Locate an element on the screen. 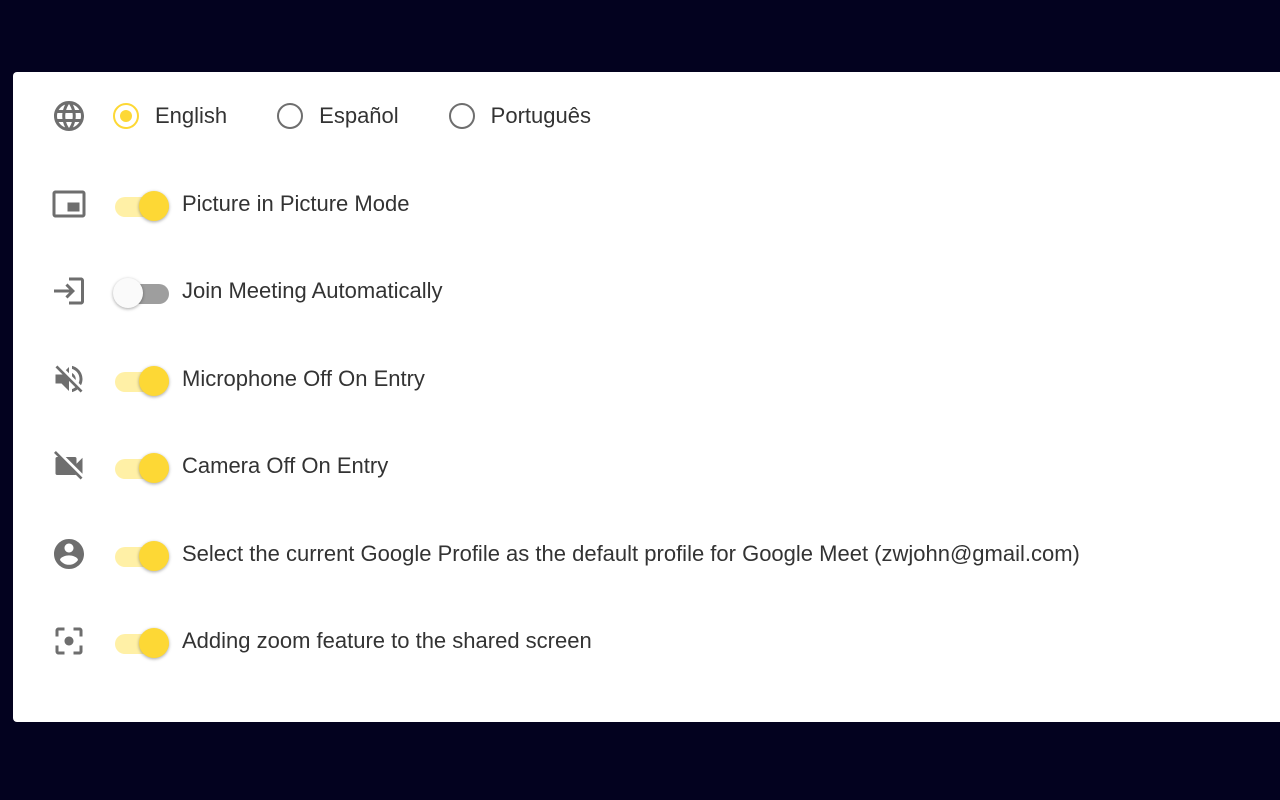 This screenshot has width=1280, height=800. language-radio-group: English Español Português is located at coordinates (377, 116).